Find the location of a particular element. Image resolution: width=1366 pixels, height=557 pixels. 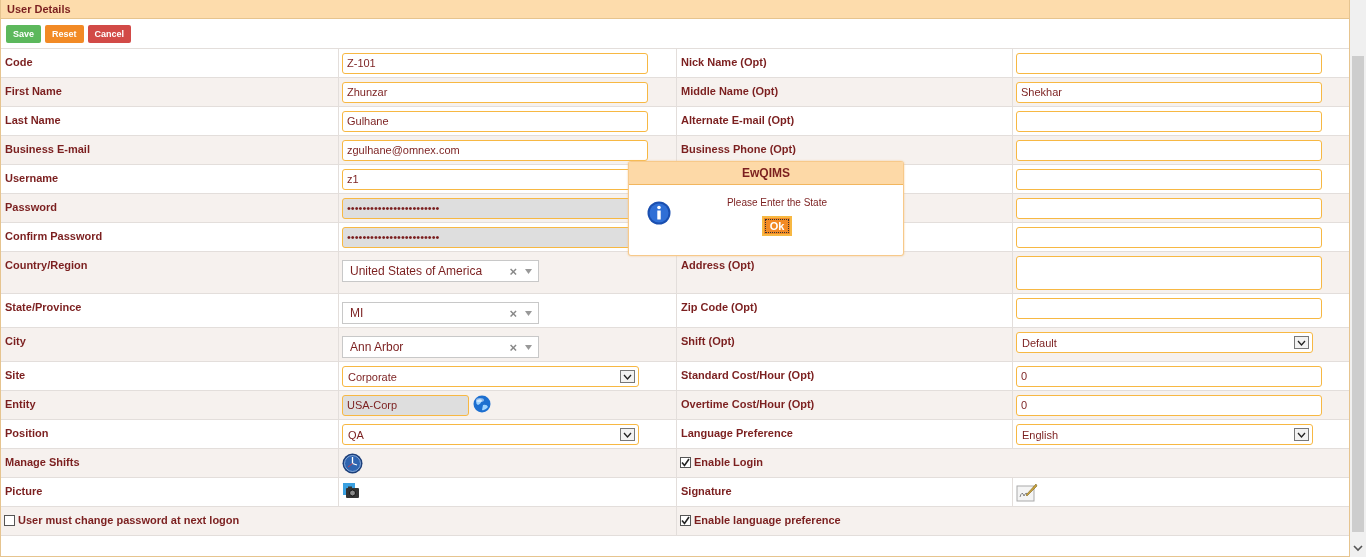

field-label: First Name is located at coordinates (33, 90).